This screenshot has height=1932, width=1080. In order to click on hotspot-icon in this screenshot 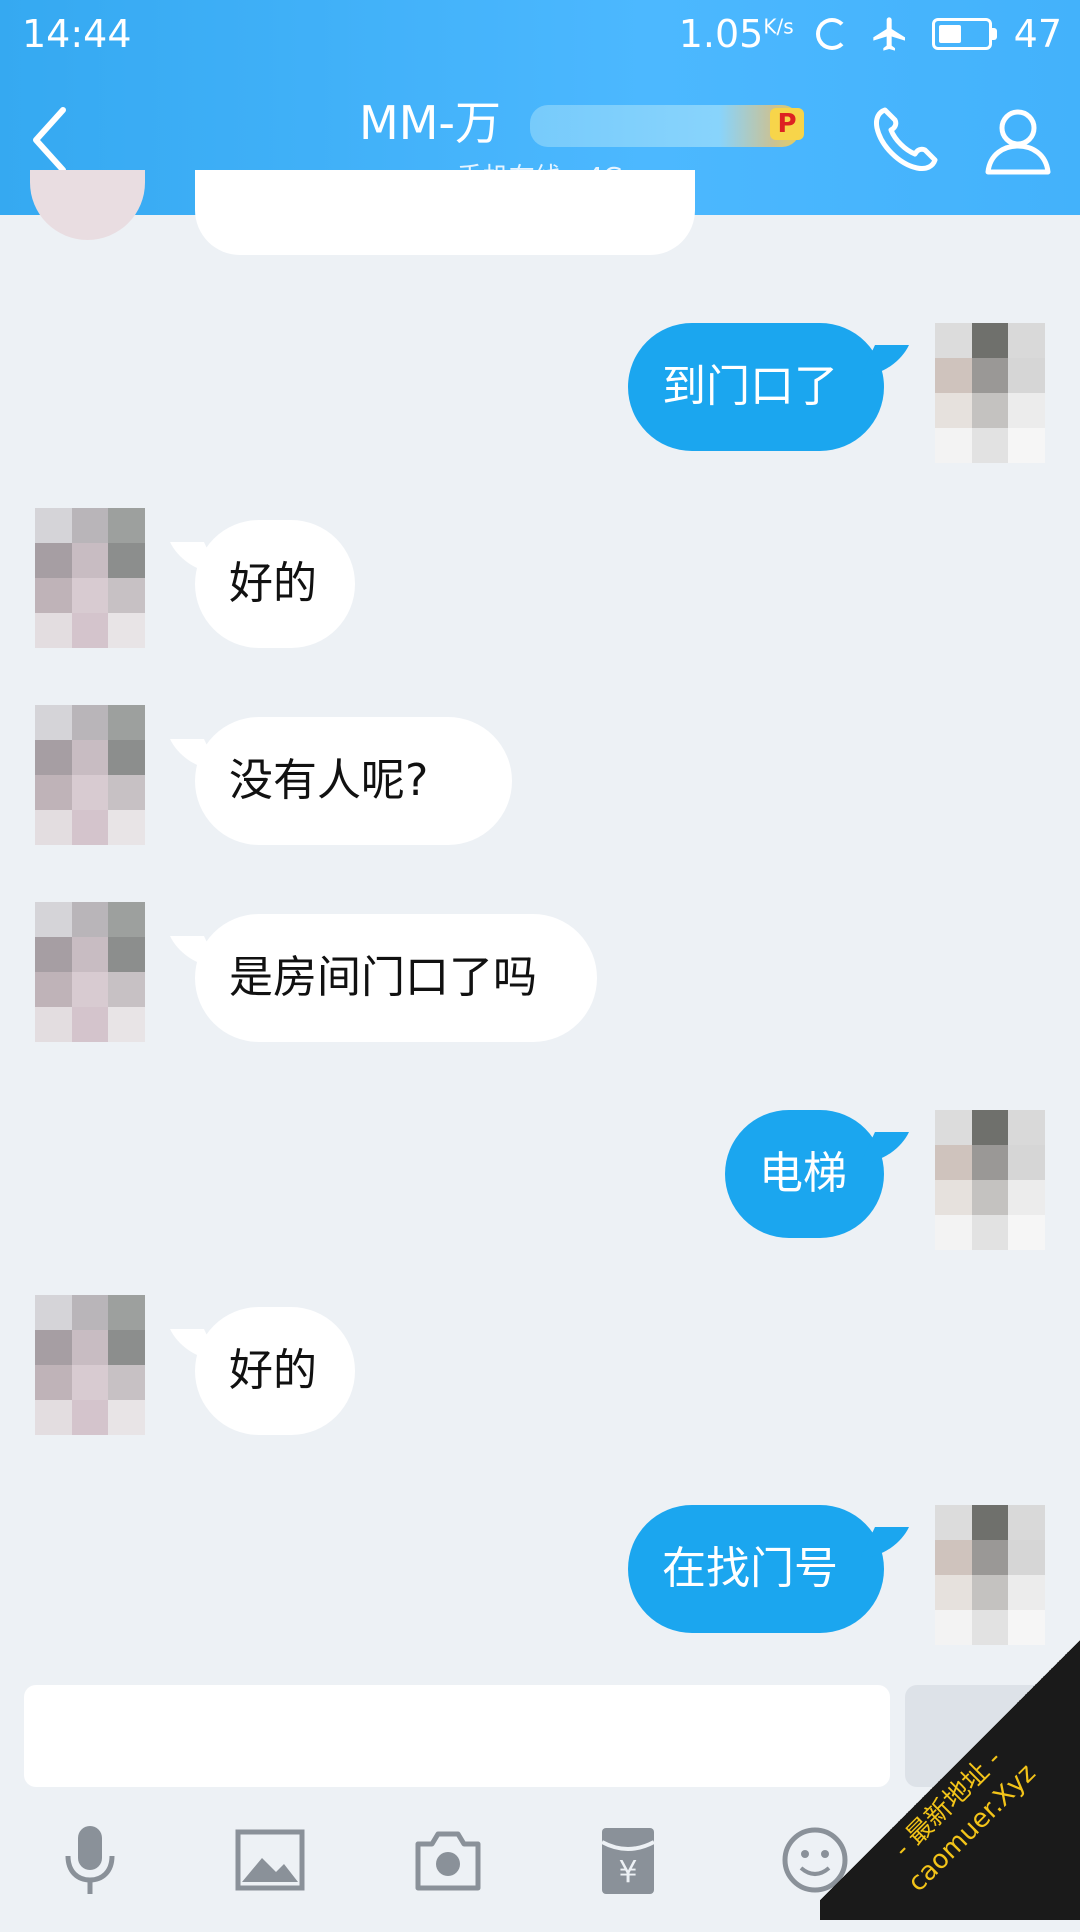, I will do `click(831, 34)`.